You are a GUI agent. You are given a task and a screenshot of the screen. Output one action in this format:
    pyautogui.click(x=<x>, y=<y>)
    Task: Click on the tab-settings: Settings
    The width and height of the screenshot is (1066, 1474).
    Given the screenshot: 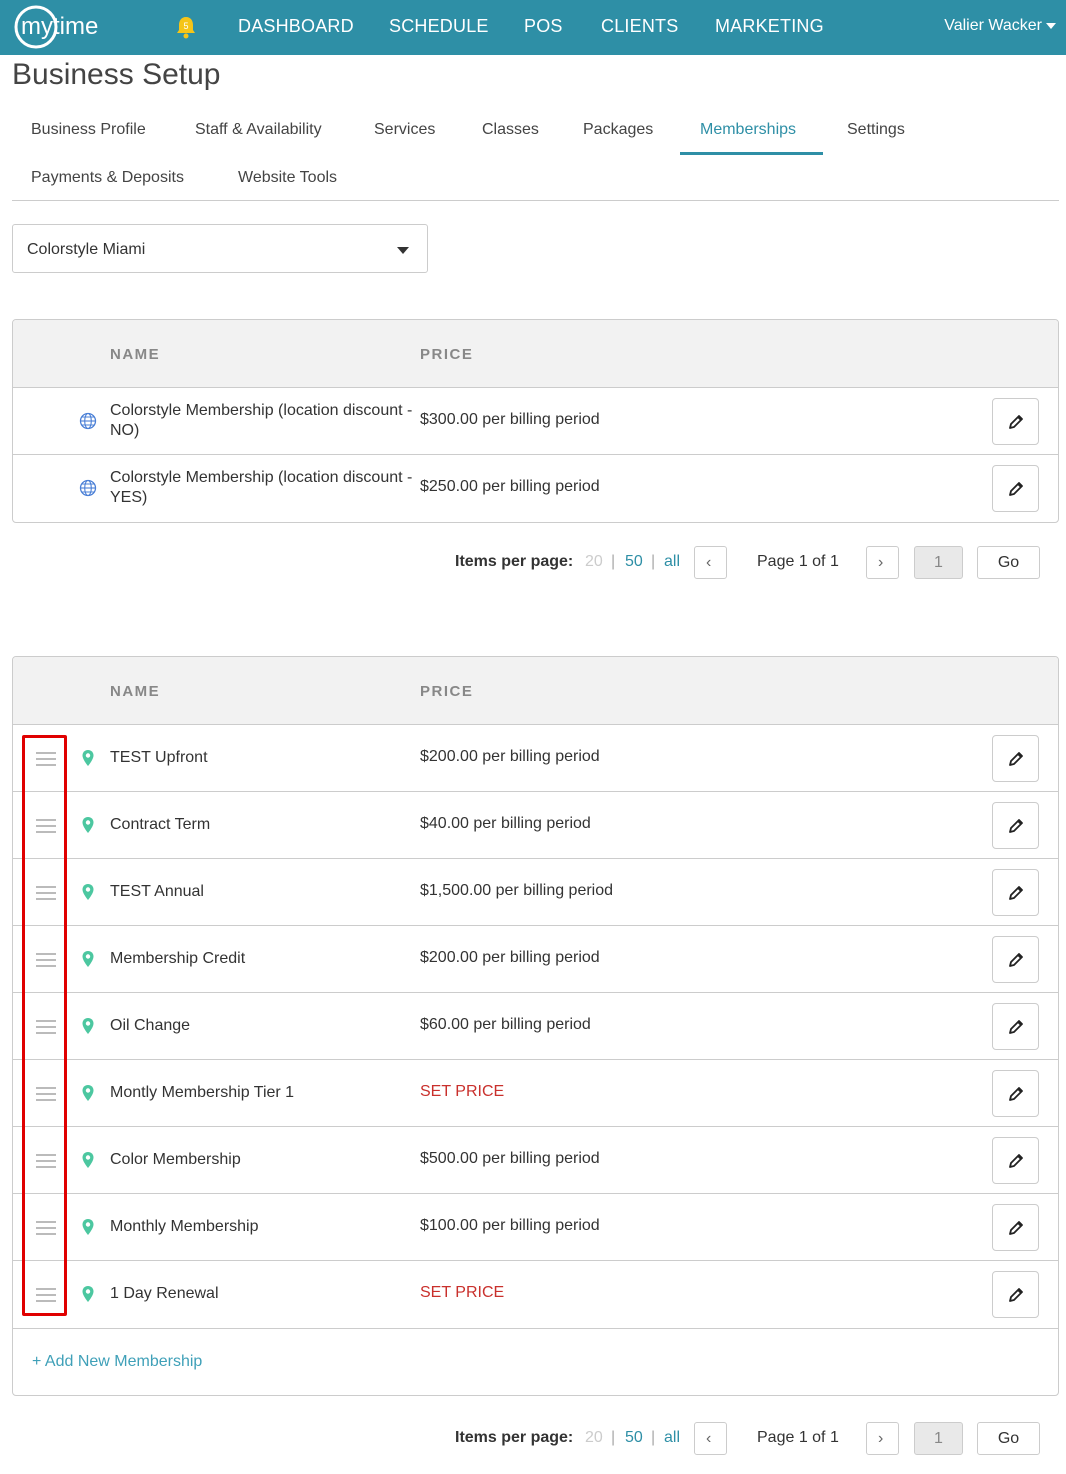 What is the action you would take?
    pyautogui.click(x=876, y=130)
    